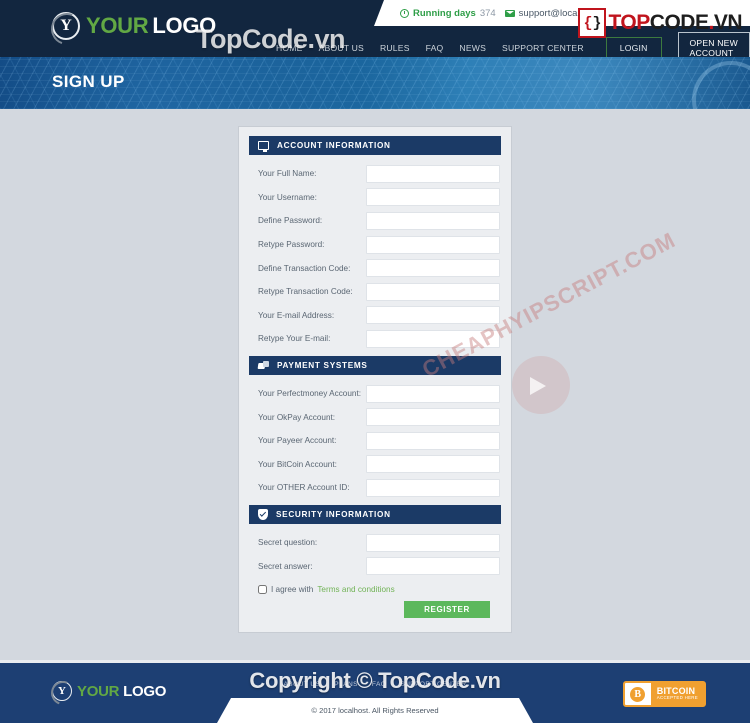  Describe the element at coordinates (98, 691) in the screenshot. I see `footer-logo-text-your: YOUR` at that location.